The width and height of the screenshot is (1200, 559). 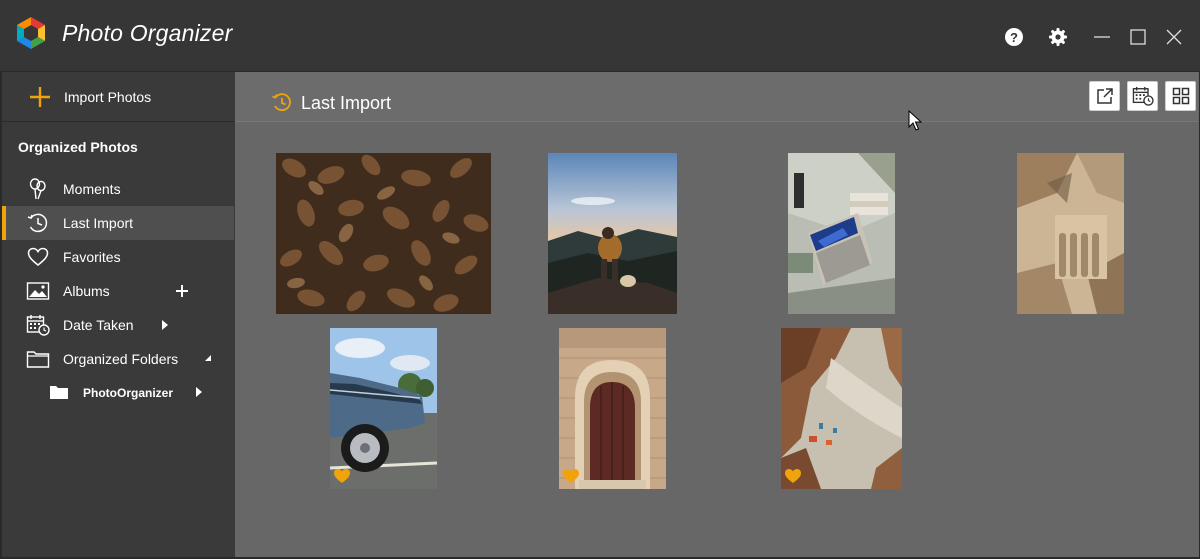 I want to click on grid-view-button, so click(x=1180, y=96).